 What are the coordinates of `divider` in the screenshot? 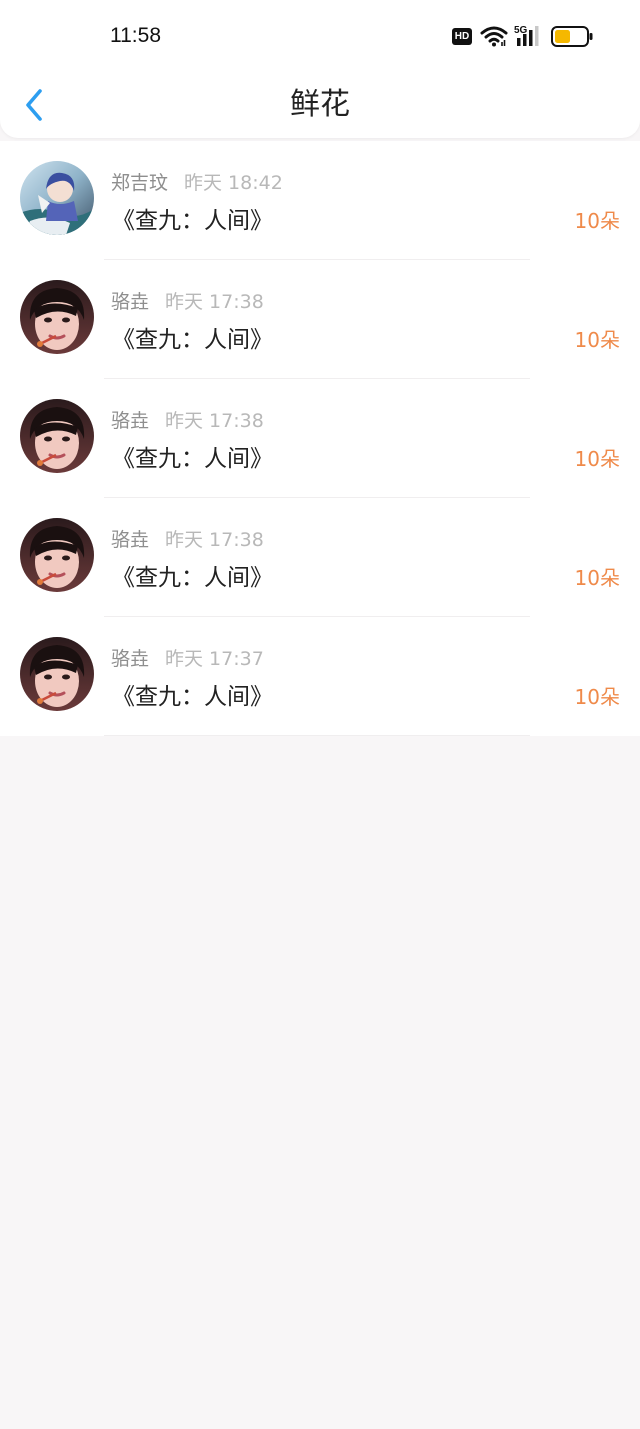 It's located at (317, 735).